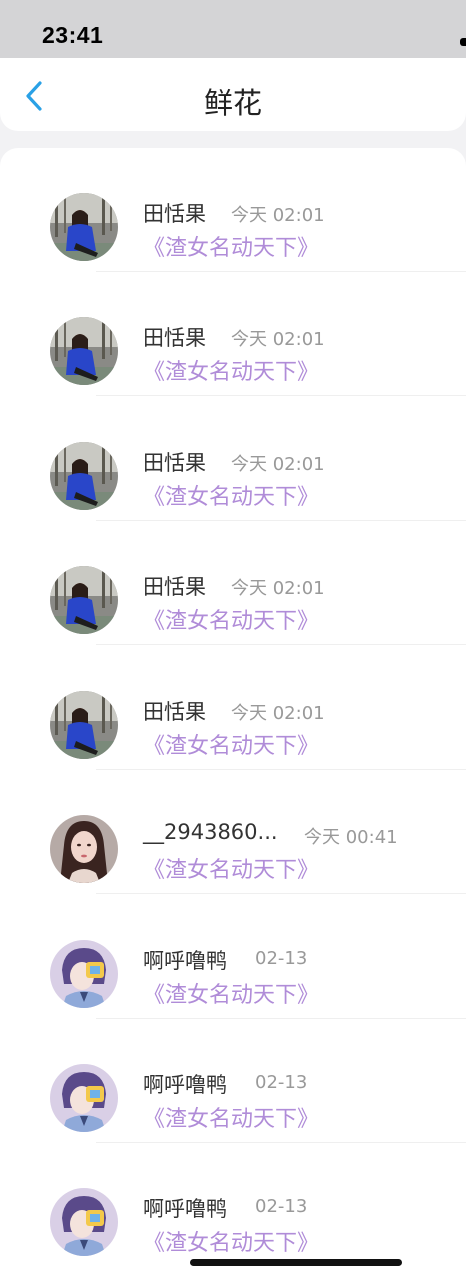 The width and height of the screenshot is (466, 1280). I want to click on status-indicator, so click(463, 42).